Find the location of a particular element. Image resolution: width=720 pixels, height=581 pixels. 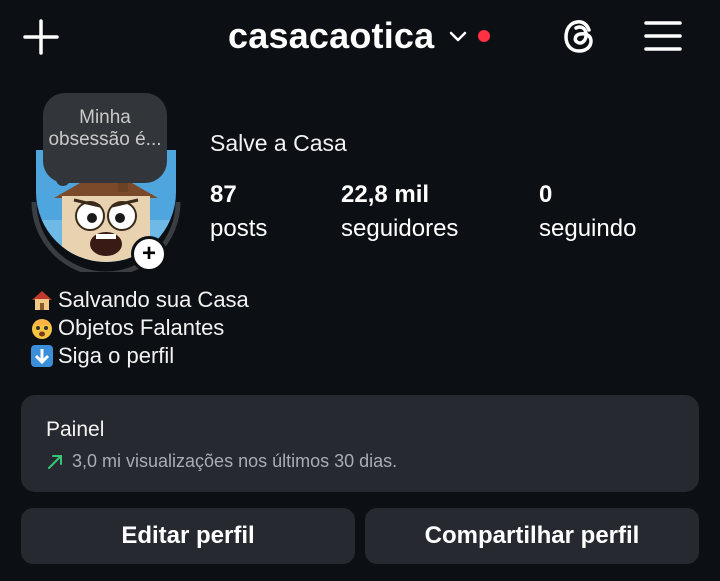

bio-line: Salvando sua Casa is located at coordinates (139, 300).